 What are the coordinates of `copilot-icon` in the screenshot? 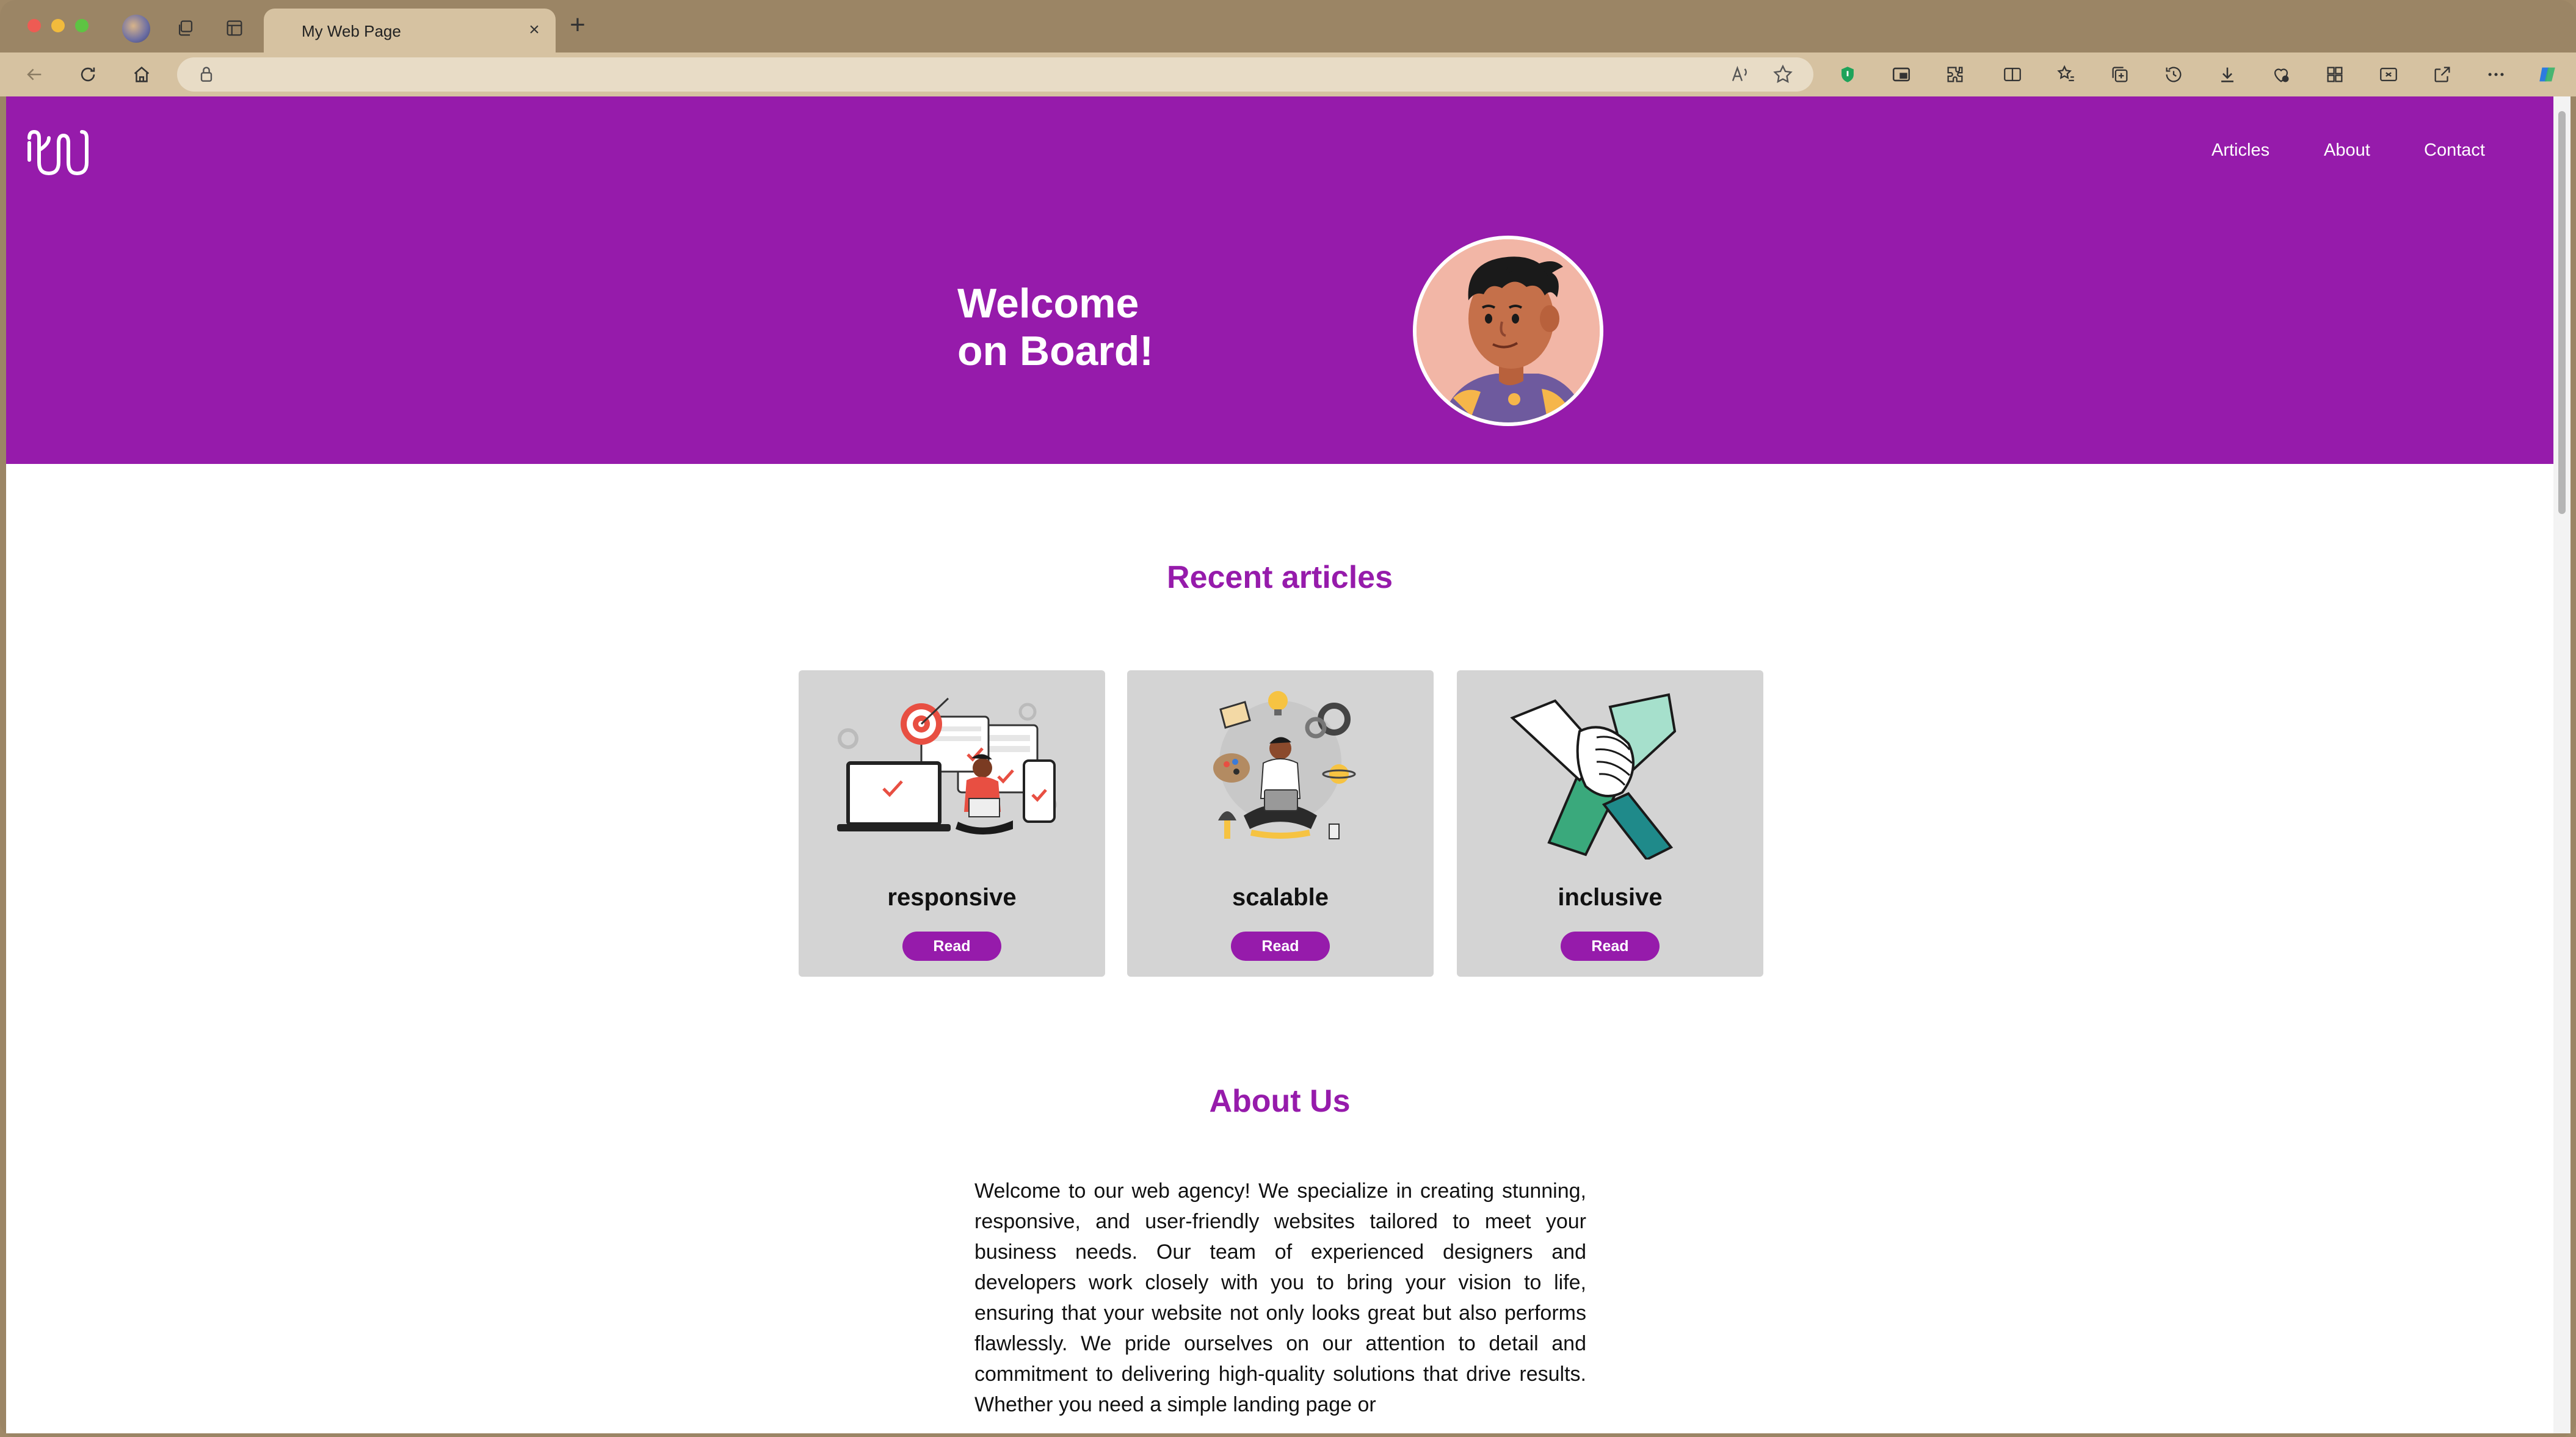 It's located at (2547, 74).